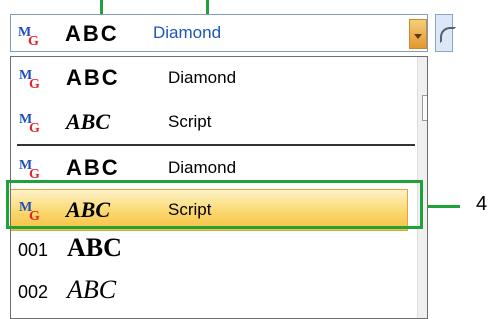 The width and height of the screenshot is (504, 319). What do you see at coordinates (427, 71) in the screenshot?
I see `scroll-up-icon` at bounding box center [427, 71].